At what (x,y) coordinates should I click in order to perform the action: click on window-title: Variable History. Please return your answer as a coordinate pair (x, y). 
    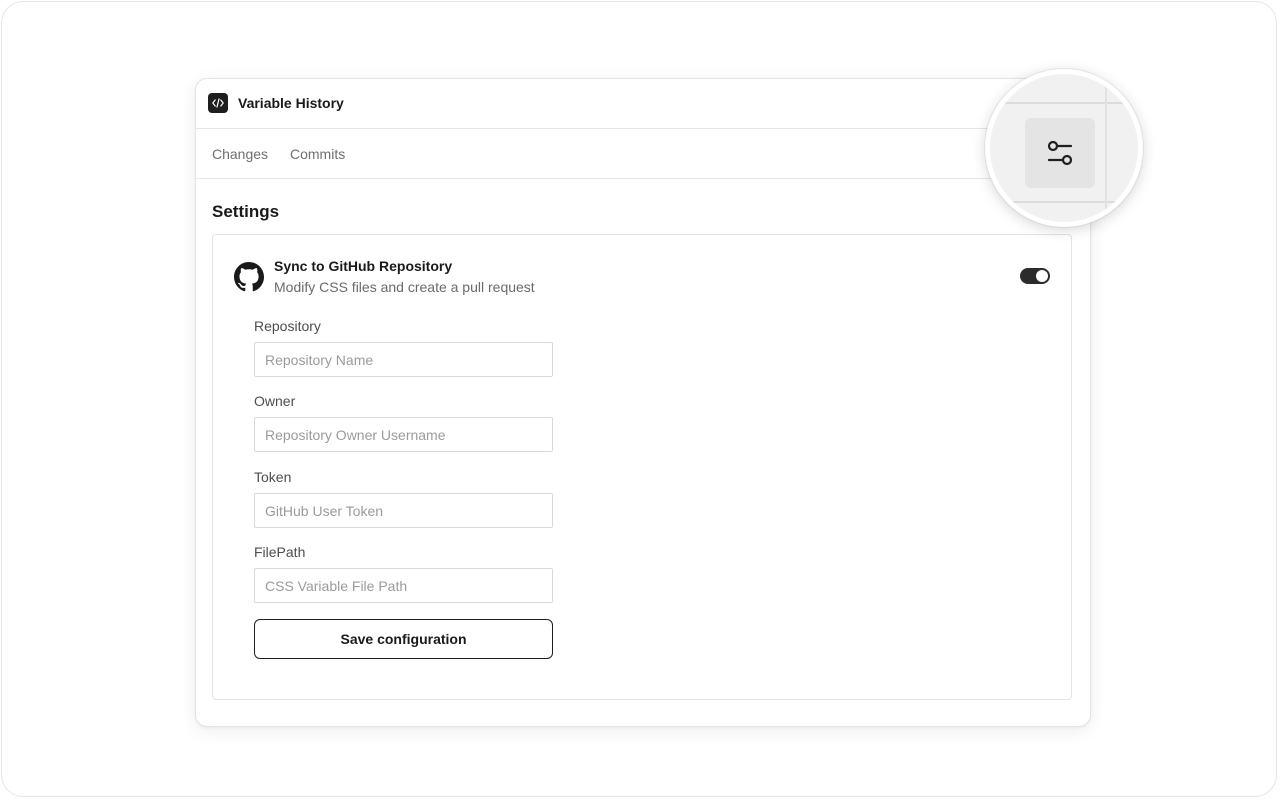
    Looking at the image, I should click on (291, 103).